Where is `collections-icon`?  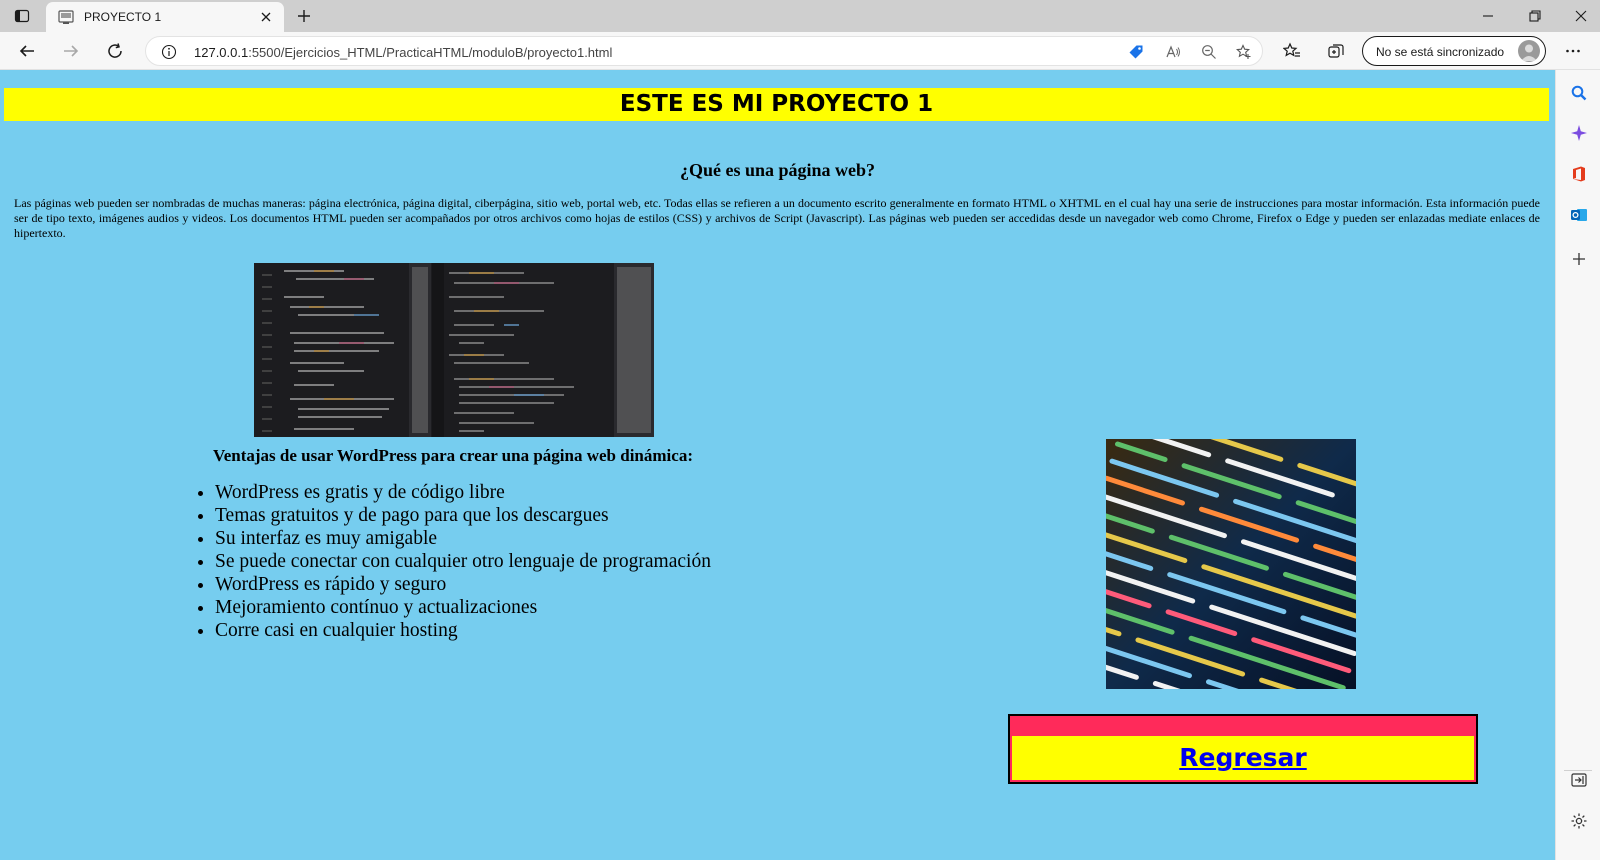 collections-icon is located at coordinates (1336, 51).